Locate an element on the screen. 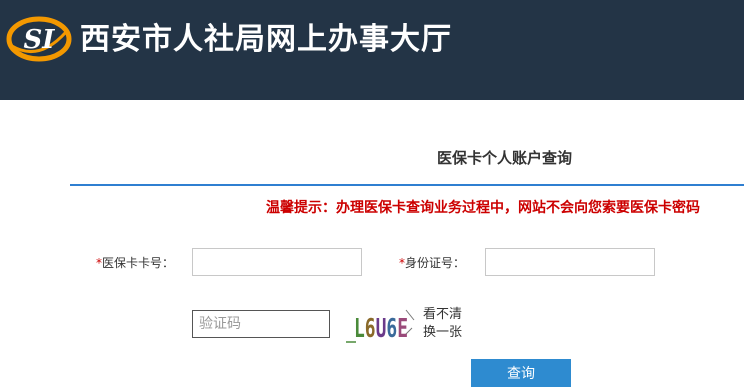 Image resolution: width=744 pixels, height=388 pixels. captcha-image: L6U6E is located at coordinates (382, 326).